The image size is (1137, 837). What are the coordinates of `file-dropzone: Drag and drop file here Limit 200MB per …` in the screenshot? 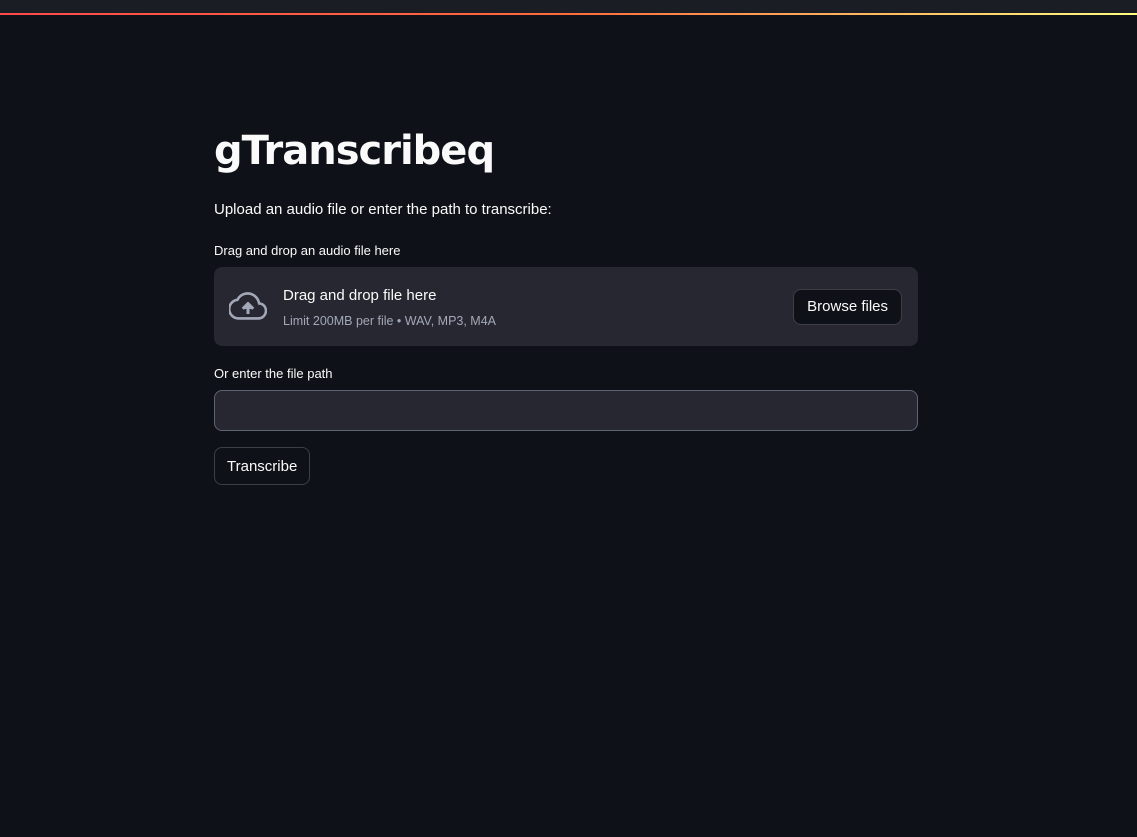 It's located at (566, 306).